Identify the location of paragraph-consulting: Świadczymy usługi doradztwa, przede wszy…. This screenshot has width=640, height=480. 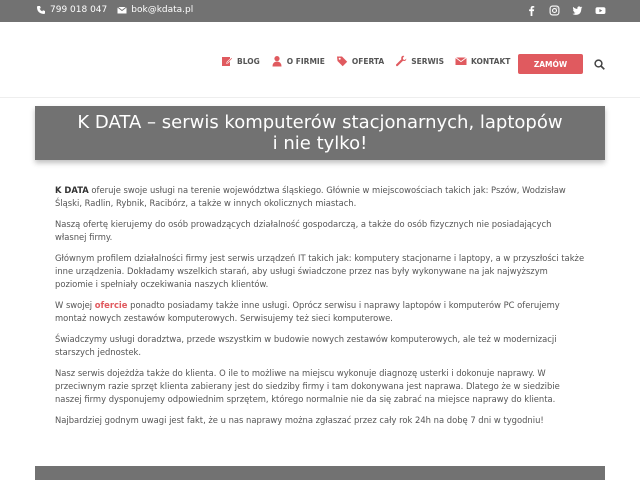
(306, 345).